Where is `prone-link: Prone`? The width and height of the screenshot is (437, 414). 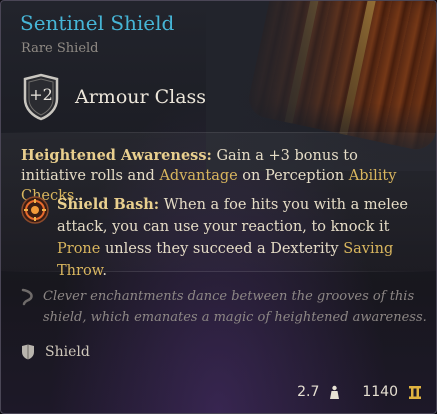
prone-link: Prone is located at coordinates (78, 249).